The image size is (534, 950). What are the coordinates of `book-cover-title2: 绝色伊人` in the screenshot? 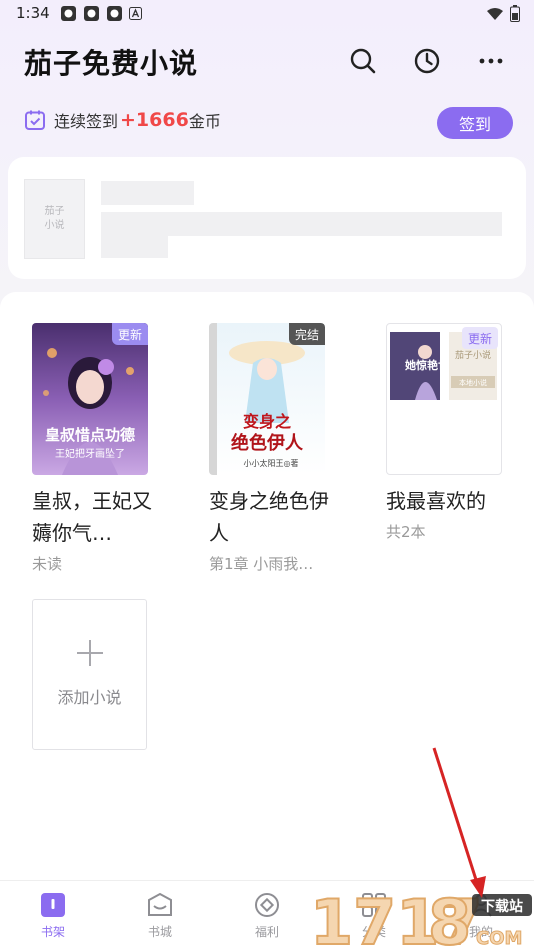 It's located at (267, 443).